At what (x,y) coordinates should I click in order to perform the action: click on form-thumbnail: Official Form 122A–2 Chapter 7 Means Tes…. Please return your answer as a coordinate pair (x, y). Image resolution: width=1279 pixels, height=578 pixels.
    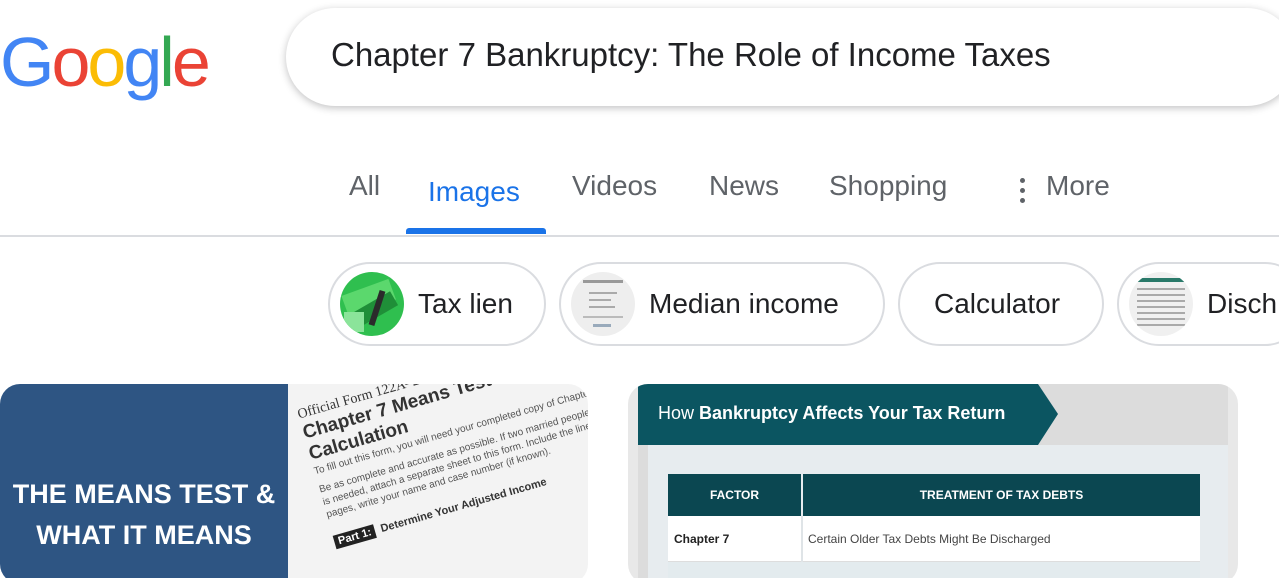
    Looking at the image, I should click on (438, 481).